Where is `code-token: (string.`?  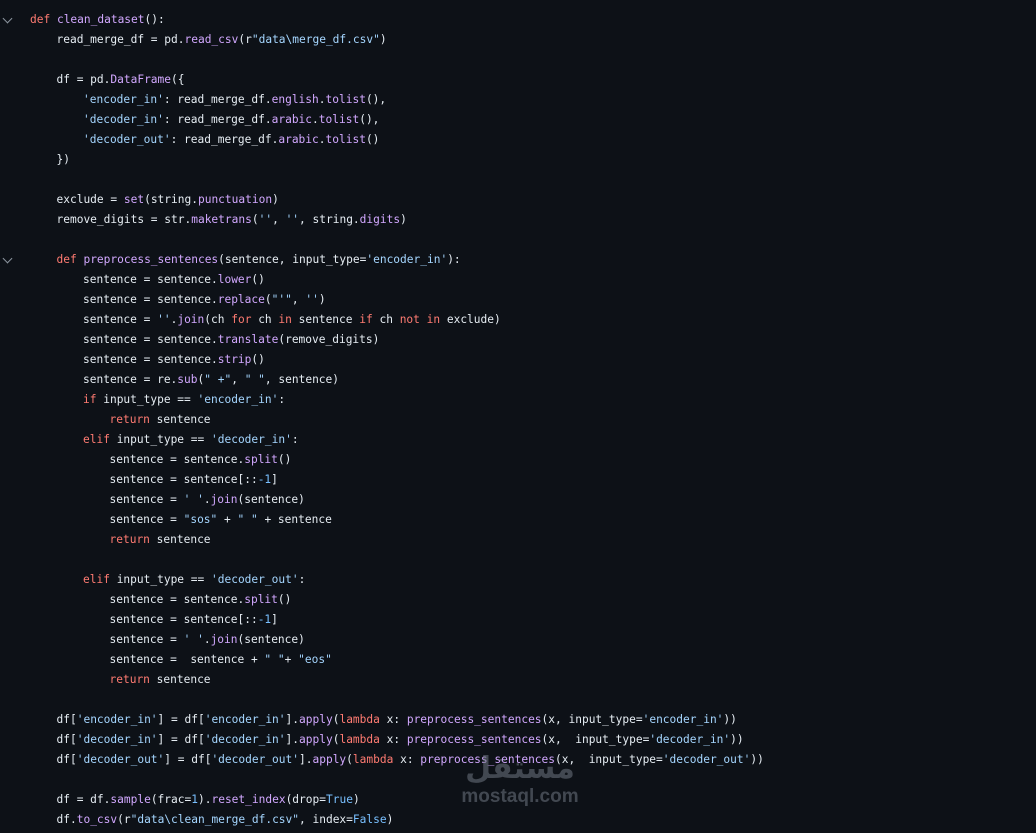
code-token: (string. is located at coordinates (171, 199).